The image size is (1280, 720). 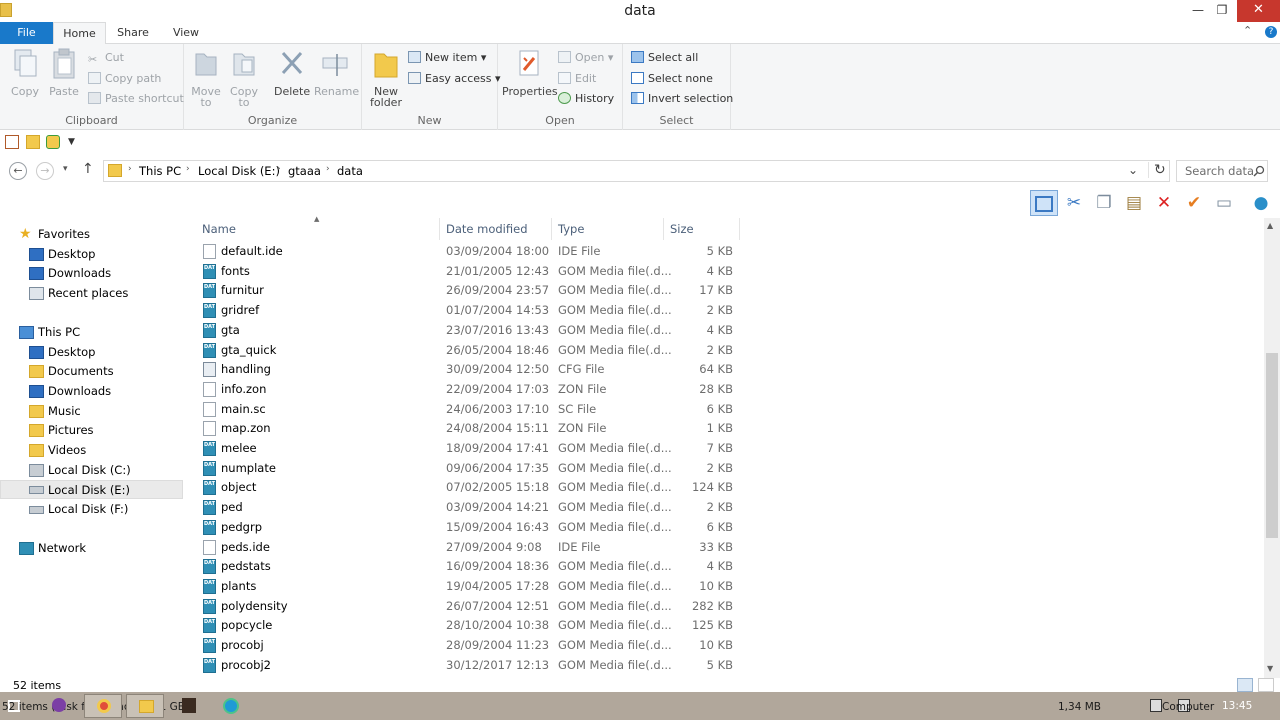 I want to click on rename-button: Rename, so click(x=336, y=73).